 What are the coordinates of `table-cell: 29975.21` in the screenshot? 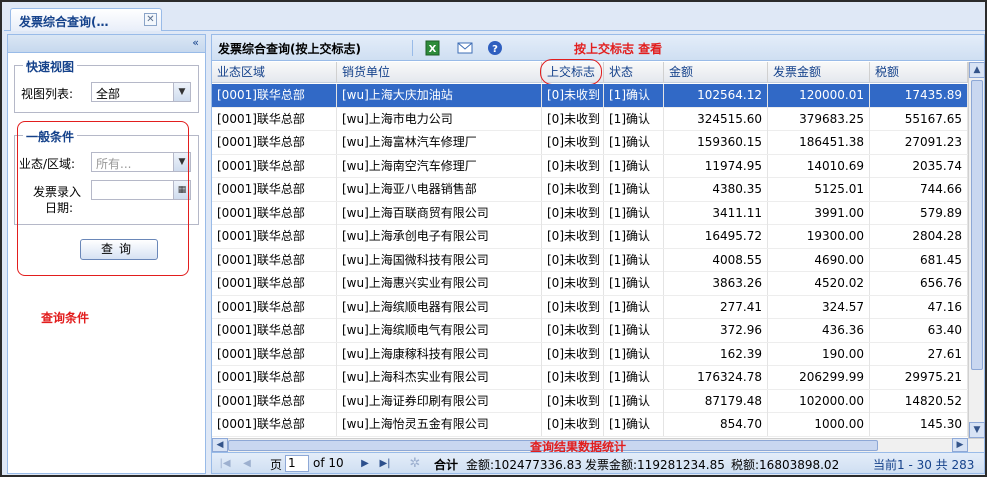 It's located at (919, 377).